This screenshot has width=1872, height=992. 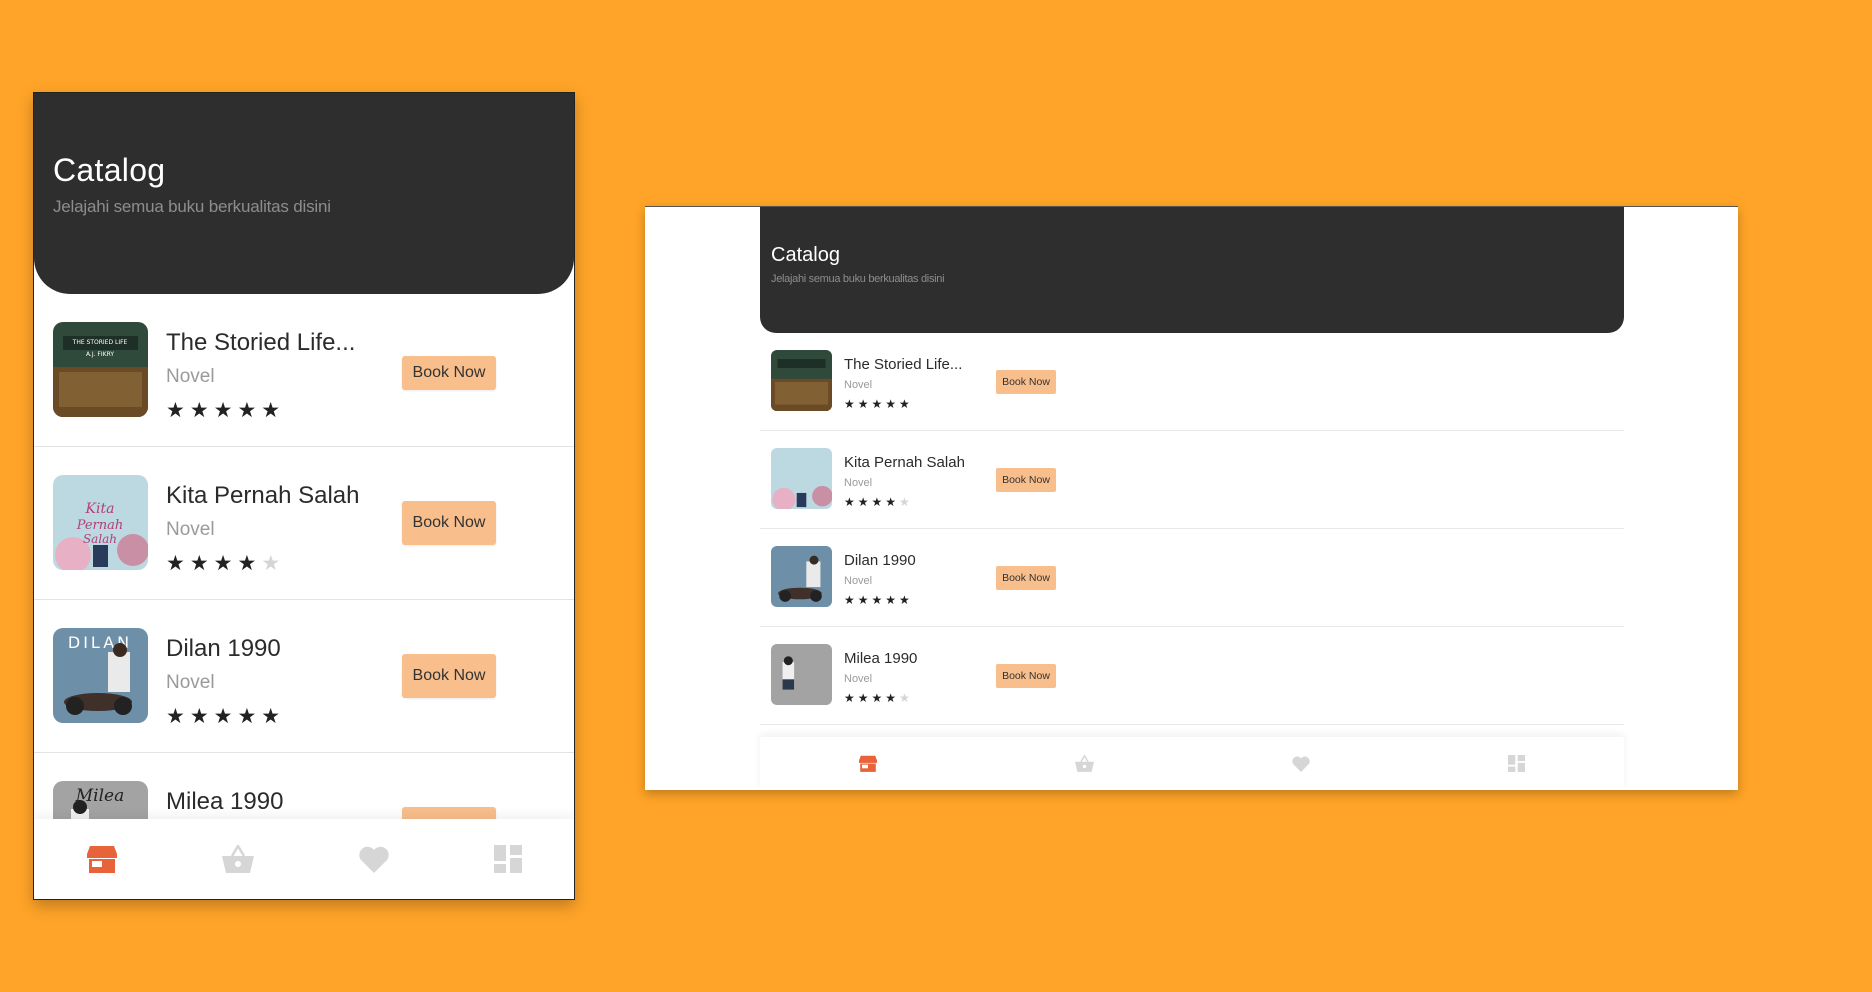 What do you see at coordinates (100, 525) in the screenshot?
I see `svg-text: Pernah` at bounding box center [100, 525].